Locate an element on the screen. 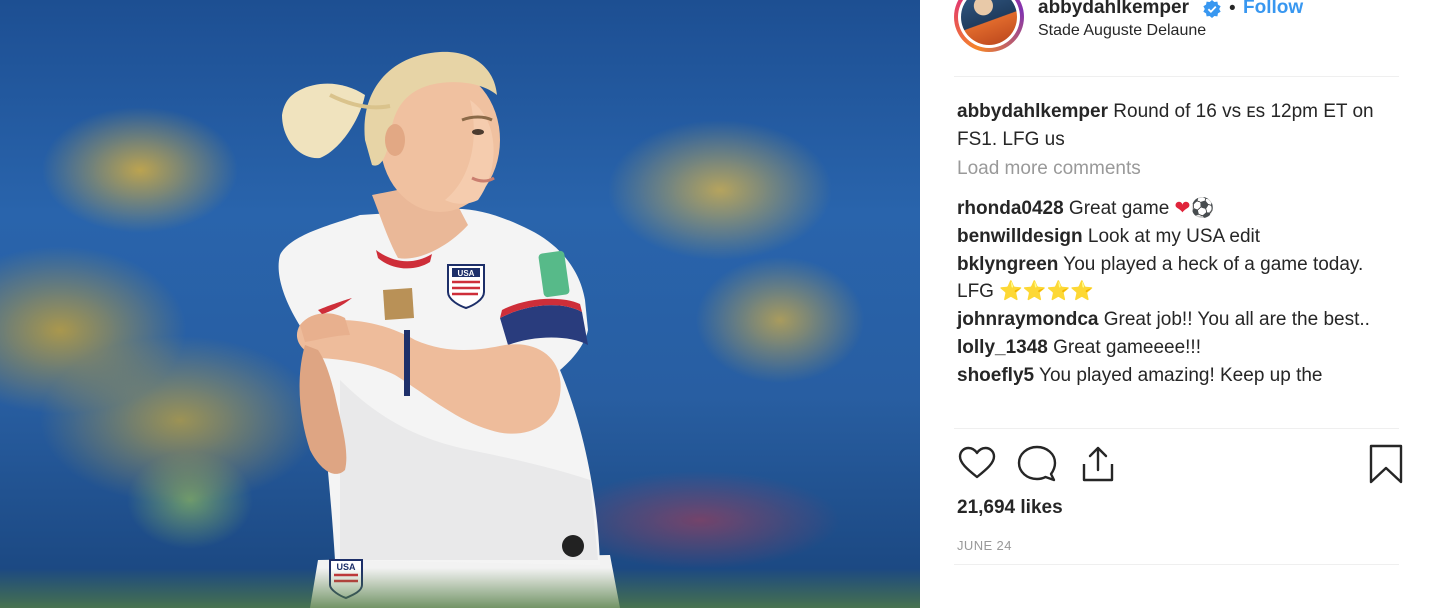 Image resolution: width=1442 pixels, height=608 pixels. header-divider is located at coordinates (1176, 76).